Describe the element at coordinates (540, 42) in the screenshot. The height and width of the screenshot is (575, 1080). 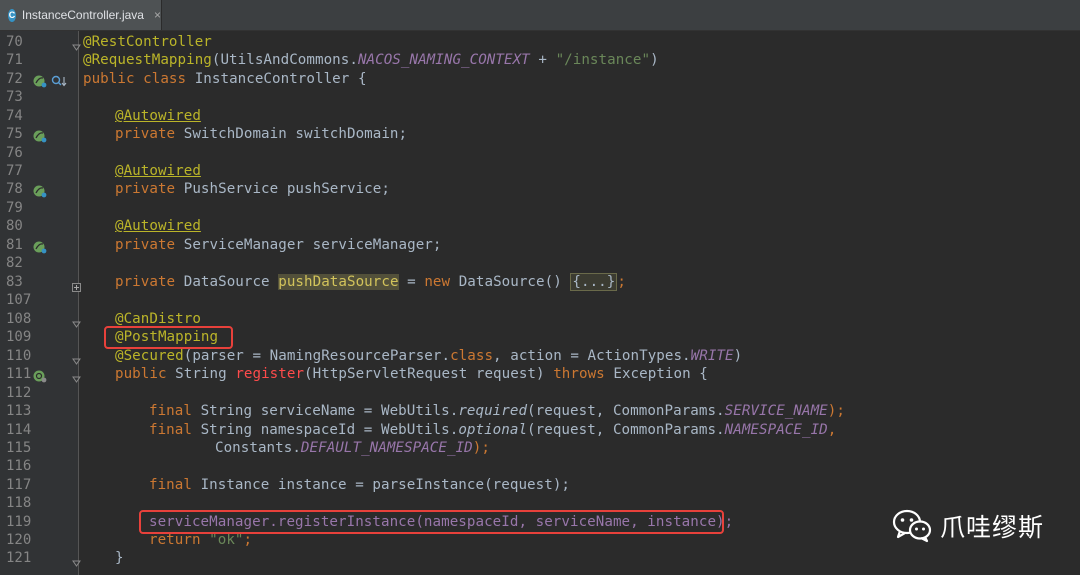
I see `code-line: 70 @RestController` at that location.